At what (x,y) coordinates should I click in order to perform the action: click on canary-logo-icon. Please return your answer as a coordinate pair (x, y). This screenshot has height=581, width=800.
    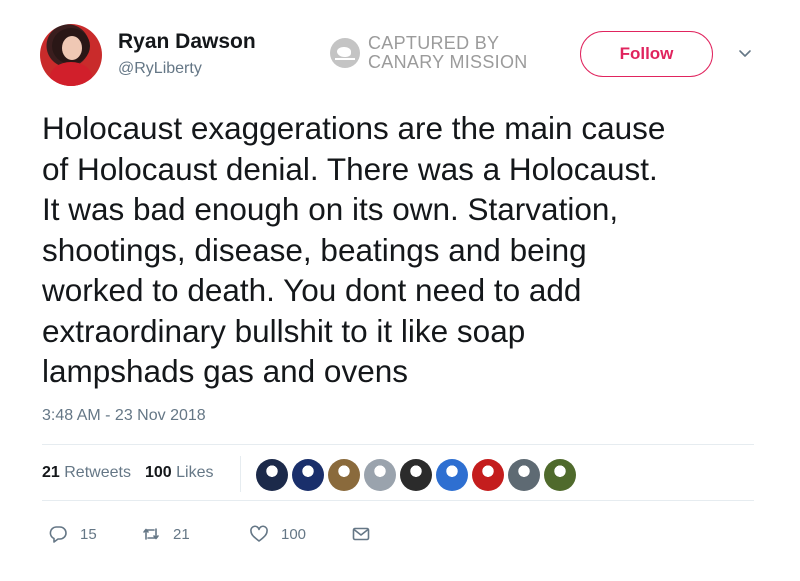
    Looking at the image, I should click on (345, 53).